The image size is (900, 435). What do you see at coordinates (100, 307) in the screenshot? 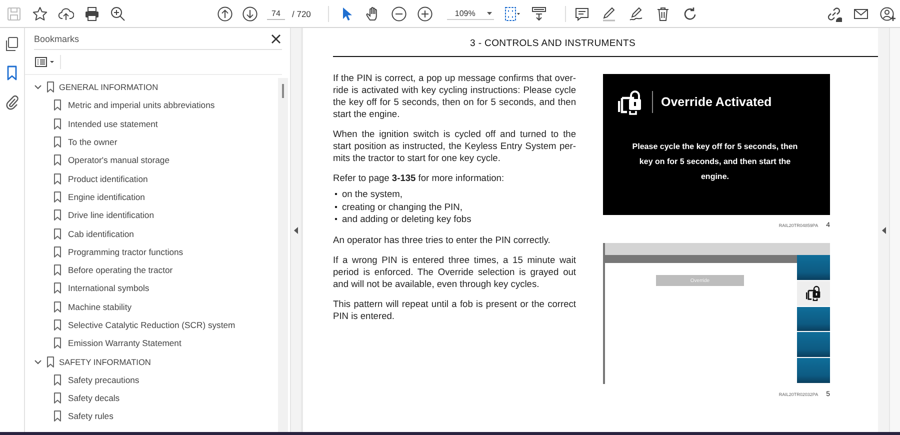
I see `bookmark-item: Machine stability` at bounding box center [100, 307].